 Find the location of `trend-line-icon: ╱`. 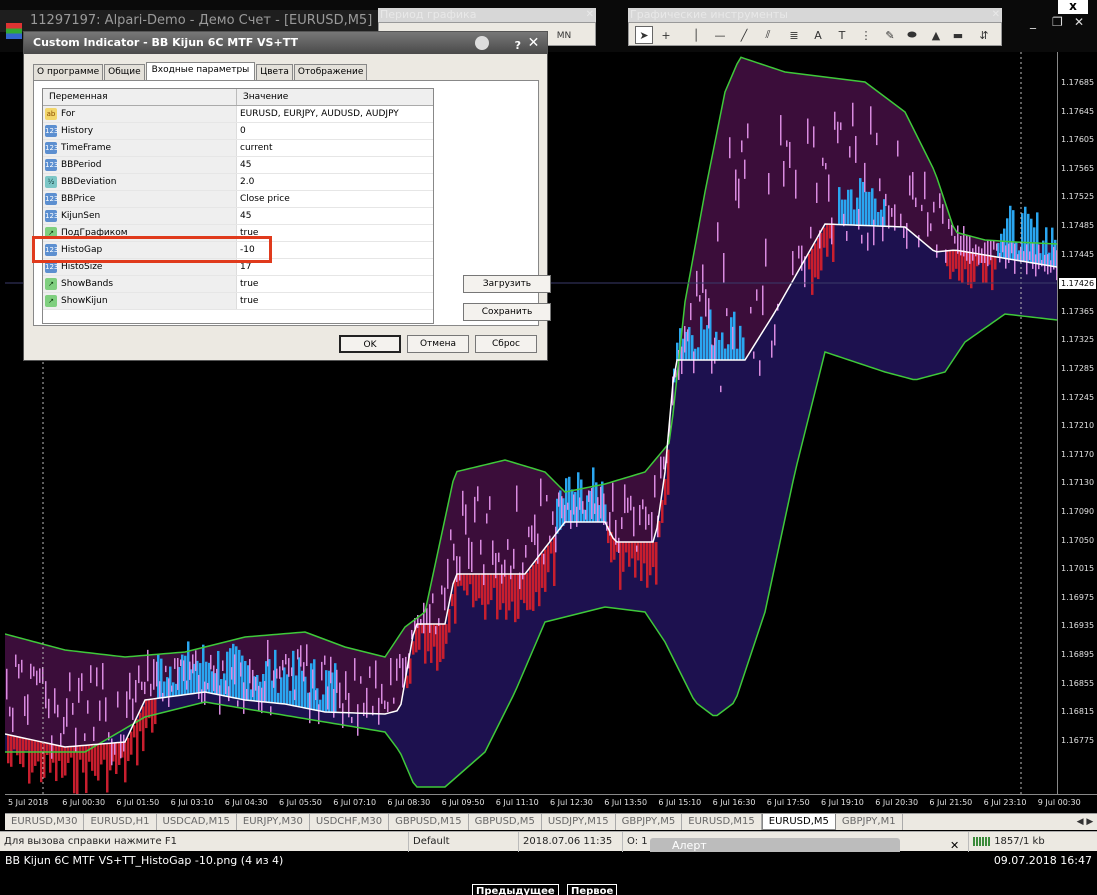

trend-line-icon: ╱ is located at coordinates (744, 35).